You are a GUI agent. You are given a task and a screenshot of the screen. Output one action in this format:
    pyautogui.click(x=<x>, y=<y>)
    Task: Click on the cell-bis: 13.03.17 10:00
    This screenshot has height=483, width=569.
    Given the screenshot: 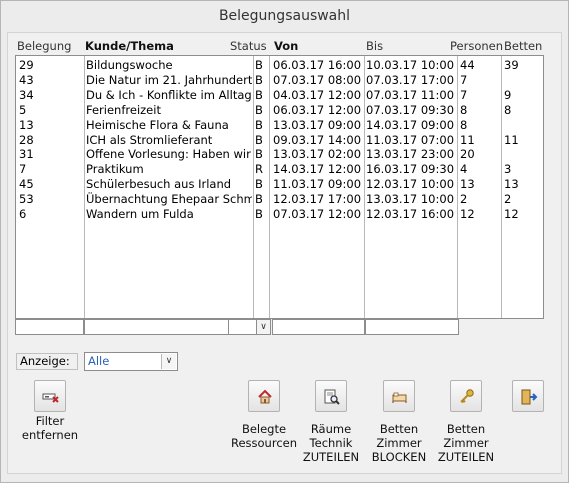 What is the action you would take?
    pyautogui.click(x=410, y=199)
    